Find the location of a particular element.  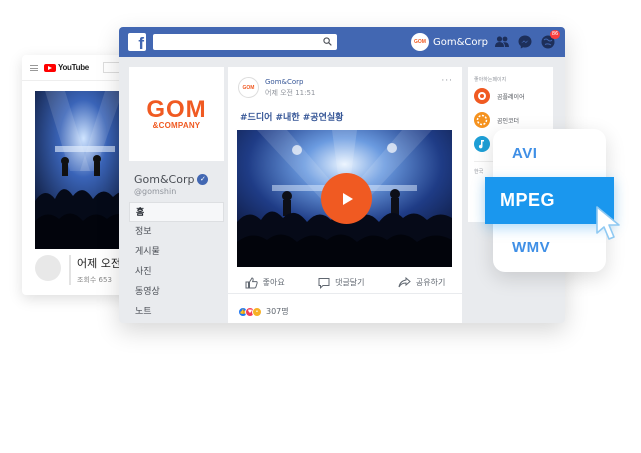

mouse-cursor-icon is located at coordinates (608, 223).